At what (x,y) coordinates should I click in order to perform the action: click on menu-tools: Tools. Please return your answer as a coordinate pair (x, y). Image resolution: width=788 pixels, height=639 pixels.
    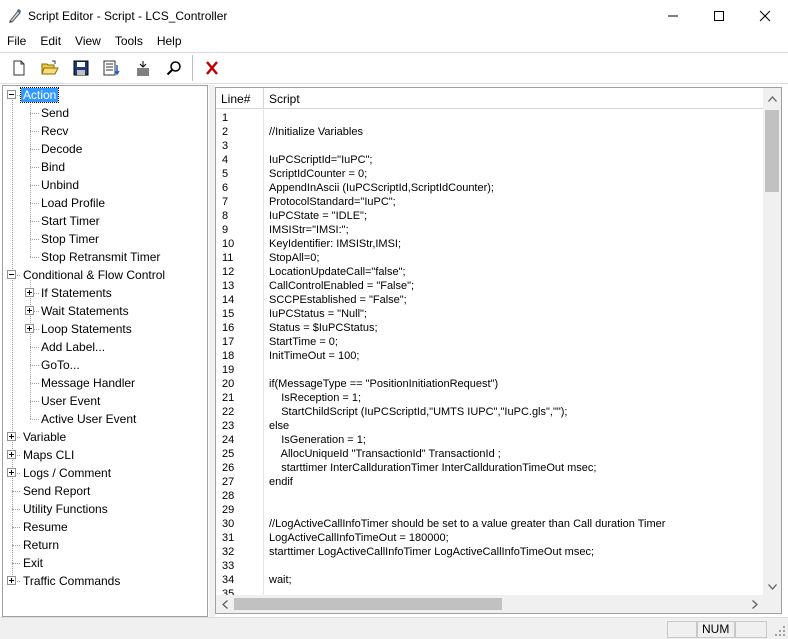
    Looking at the image, I should click on (129, 41).